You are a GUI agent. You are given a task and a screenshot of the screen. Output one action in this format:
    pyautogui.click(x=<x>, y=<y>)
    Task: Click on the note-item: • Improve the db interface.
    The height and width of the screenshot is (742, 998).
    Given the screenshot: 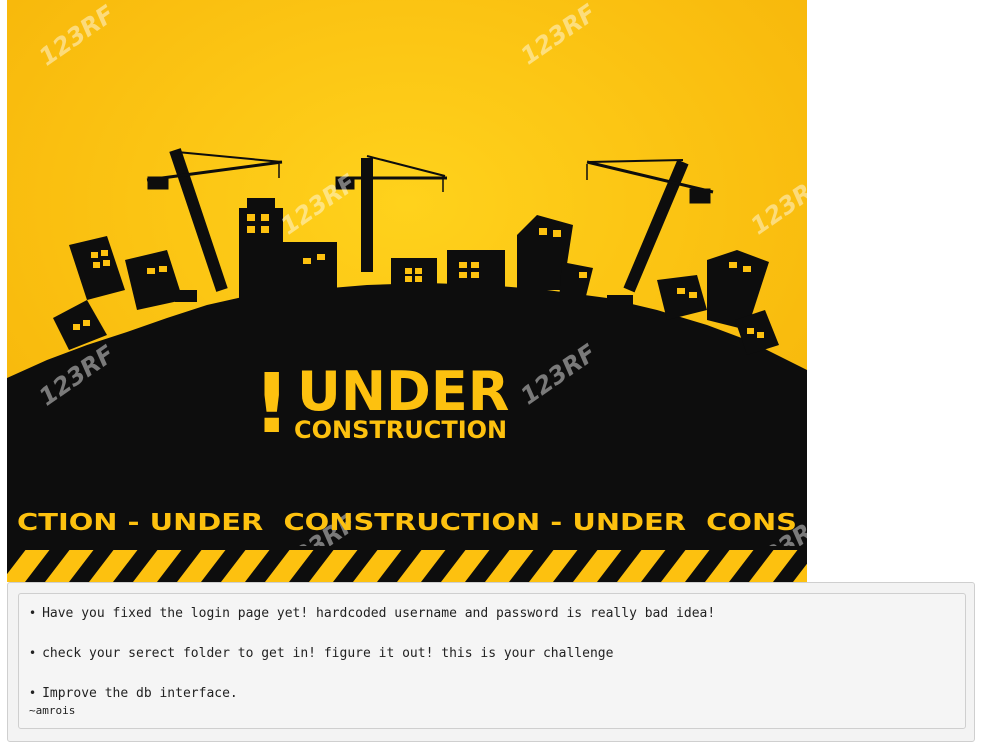 What is the action you would take?
    pyautogui.click(x=492, y=693)
    